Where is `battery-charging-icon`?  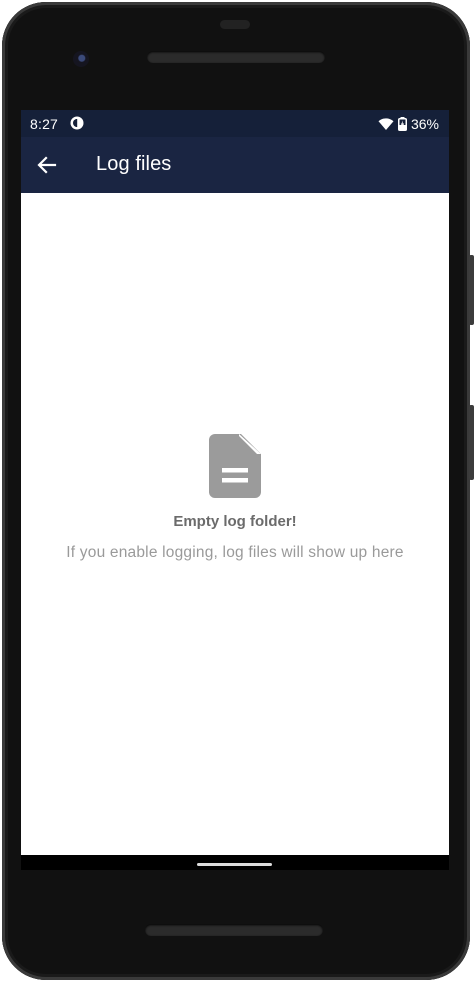
battery-charging-icon is located at coordinates (402, 124).